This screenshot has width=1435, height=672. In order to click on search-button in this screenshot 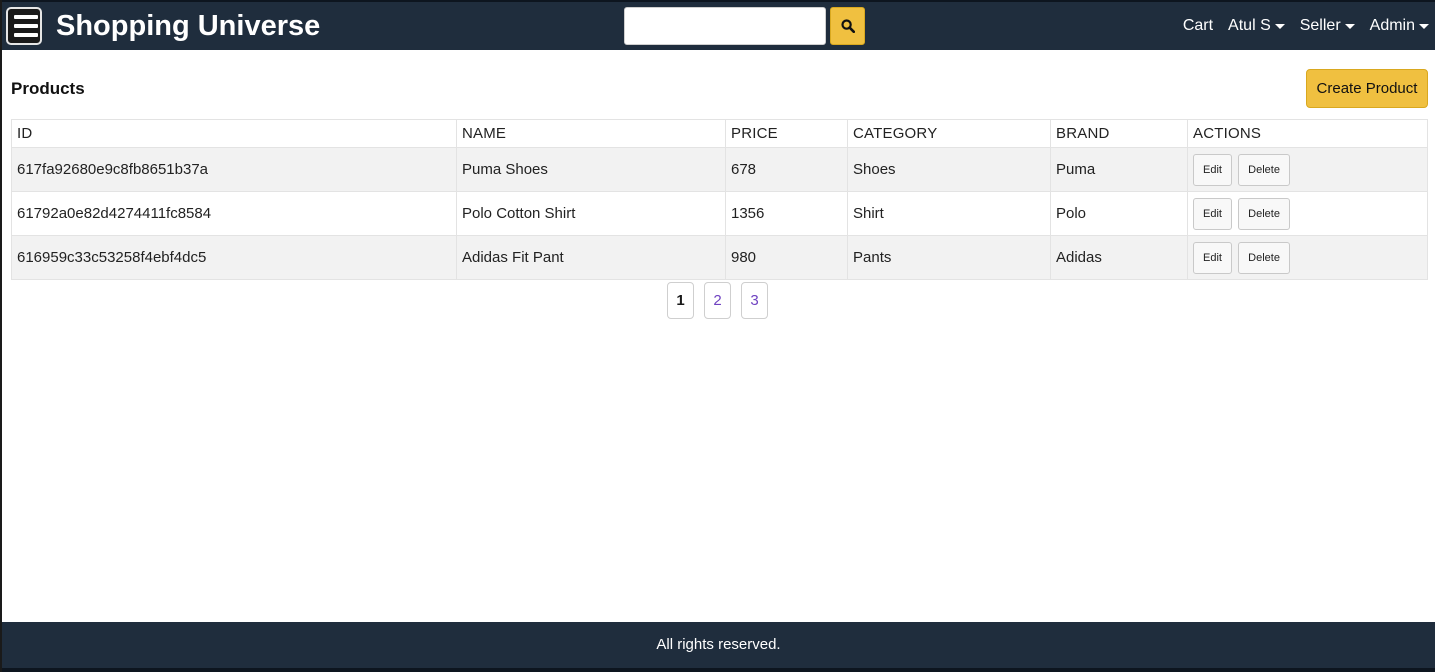, I will do `click(847, 26)`.